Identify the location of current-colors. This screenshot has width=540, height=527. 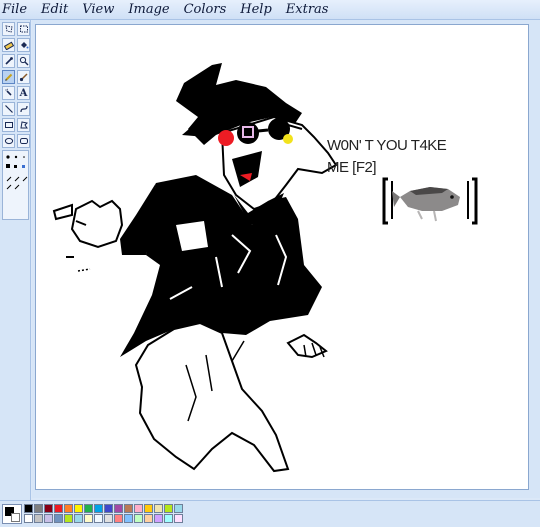
(12, 514).